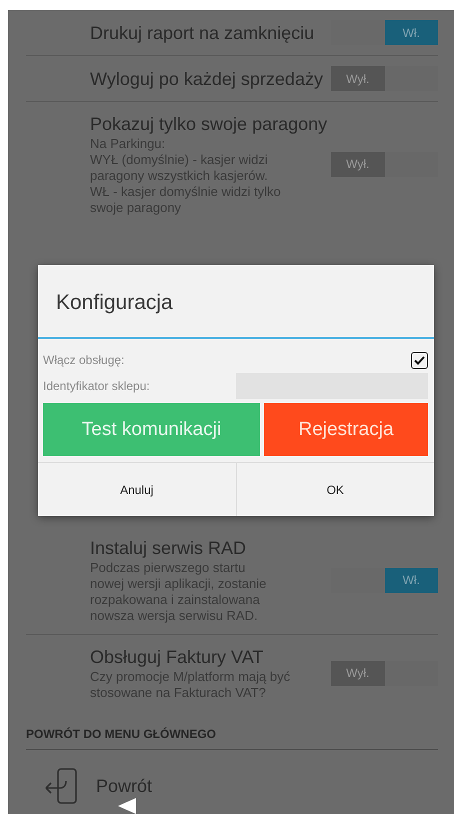  I want to click on field-label: Identyfikator sklepu:, so click(96, 386).